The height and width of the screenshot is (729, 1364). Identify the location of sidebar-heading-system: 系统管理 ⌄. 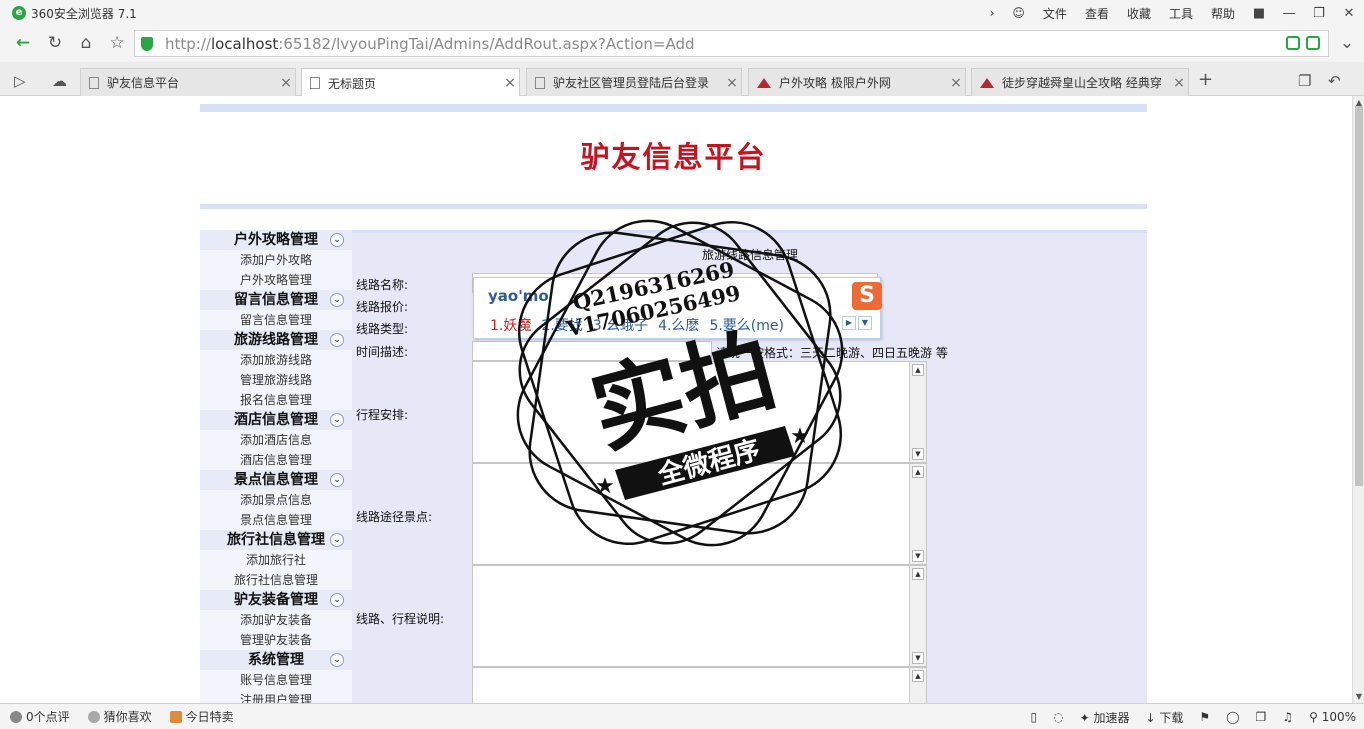
(276, 660).